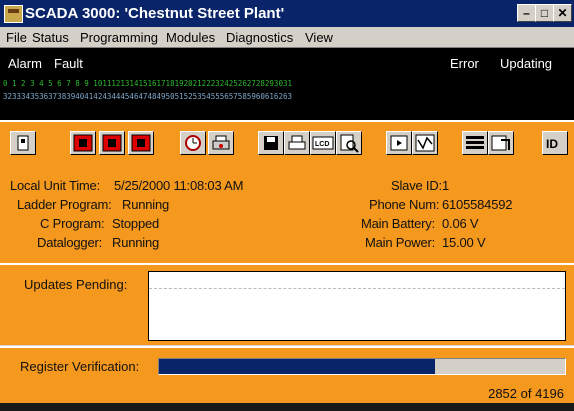  Describe the element at coordinates (460, 223) in the screenshot. I see `main-battery-value: 0.06 V` at that location.